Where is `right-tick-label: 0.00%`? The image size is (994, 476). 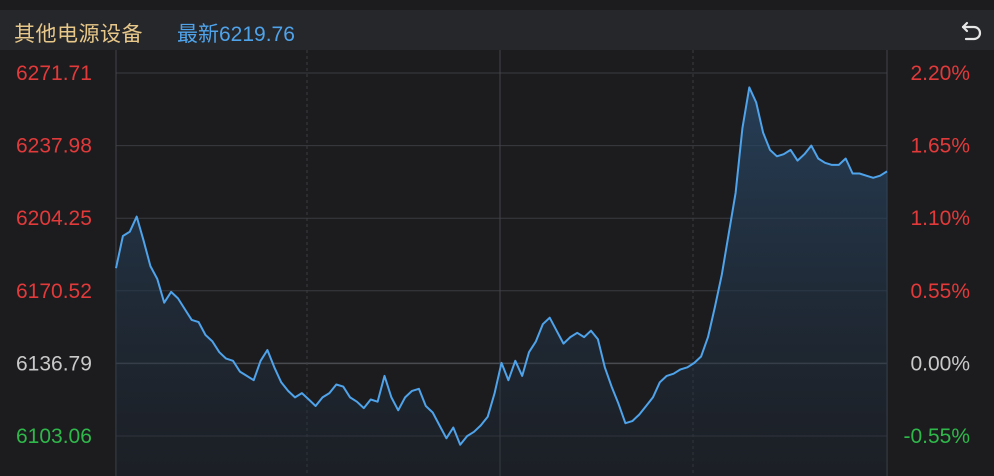
right-tick-label: 0.00% is located at coordinates (940, 363).